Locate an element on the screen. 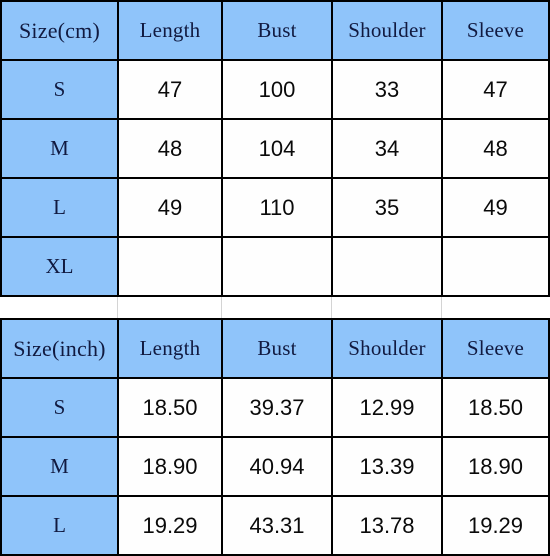  cm-row-l-sleeve: 49 is located at coordinates (495, 207).